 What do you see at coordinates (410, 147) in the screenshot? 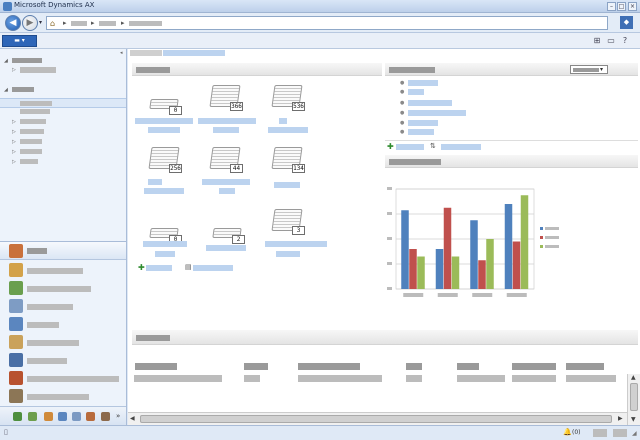
I see `add-link` at bounding box center [410, 147].